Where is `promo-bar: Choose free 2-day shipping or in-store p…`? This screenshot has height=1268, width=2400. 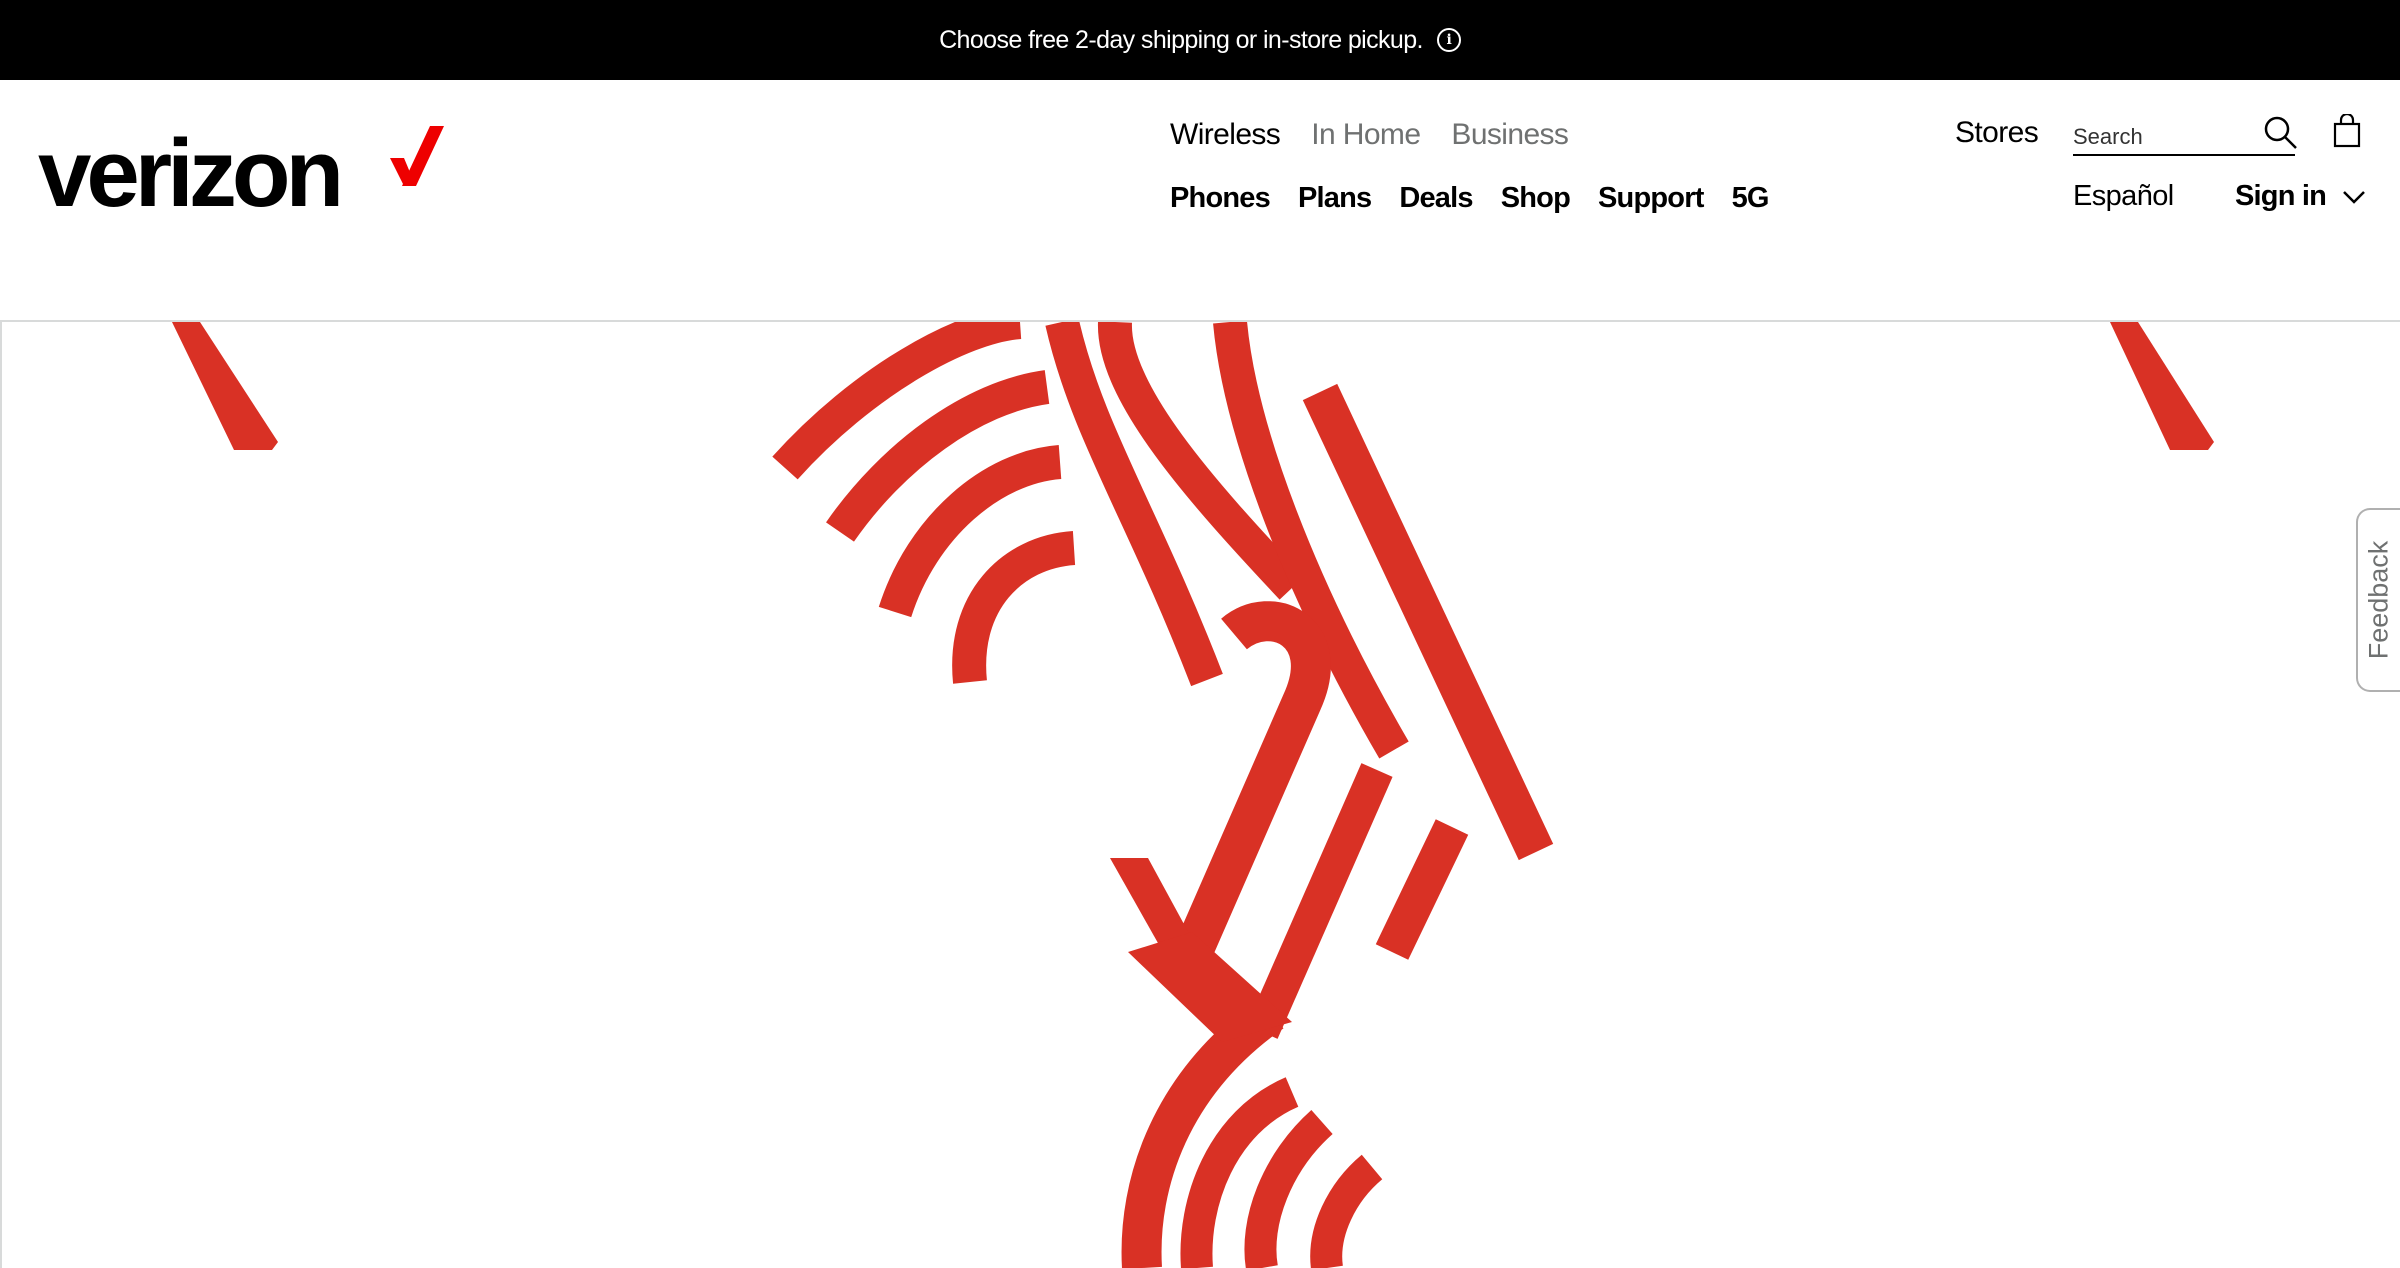 promo-bar: Choose free 2-day shipping or in-store p… is located at coordinates (1200, 40).